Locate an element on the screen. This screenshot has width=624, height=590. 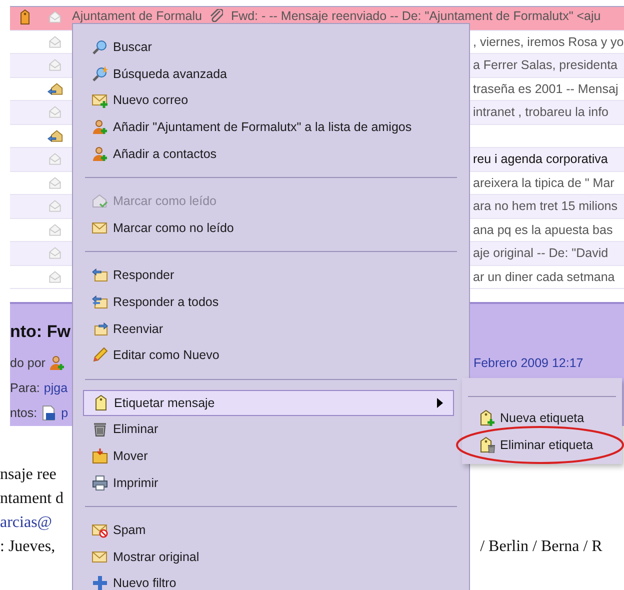
search-icon is located at coordinates (100, 47).